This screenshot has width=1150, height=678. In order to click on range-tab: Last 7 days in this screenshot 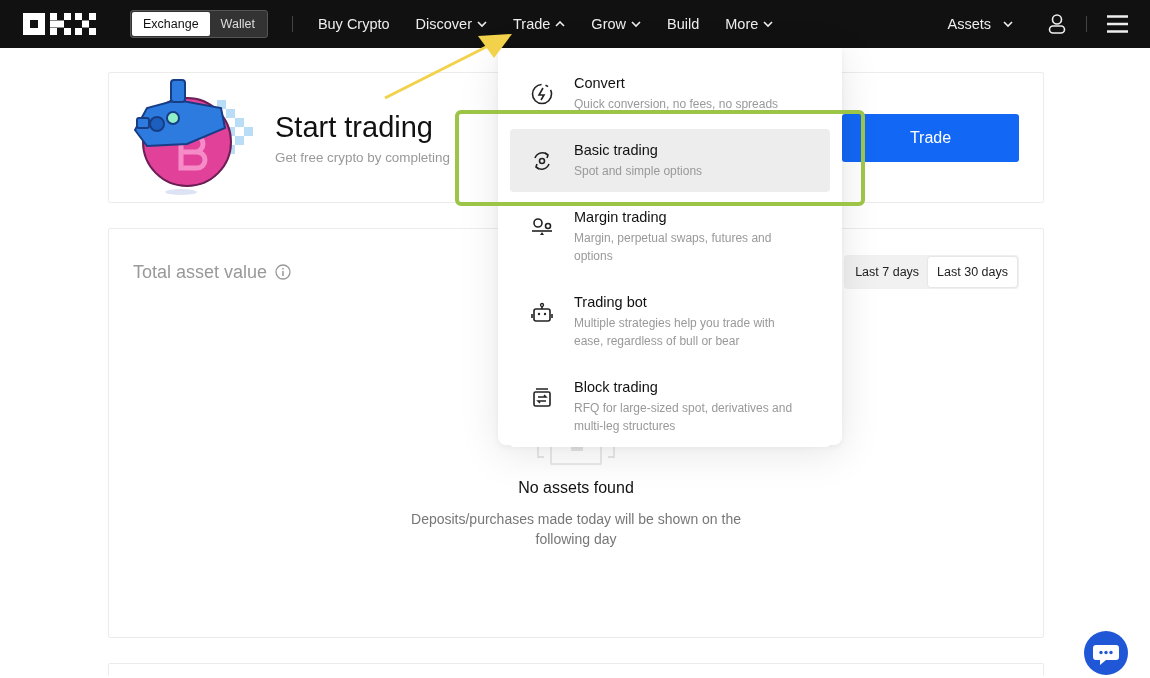, I will do `click(887, 272)`.